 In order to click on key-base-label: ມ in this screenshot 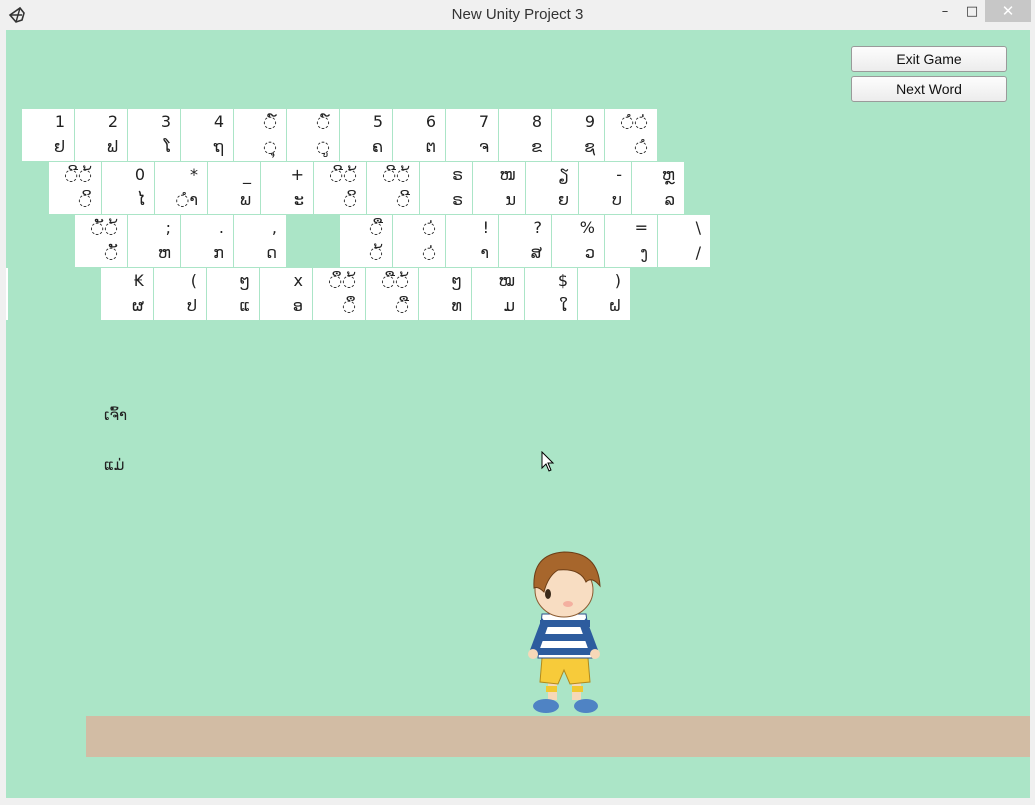, I will do `click(509, 305)`.